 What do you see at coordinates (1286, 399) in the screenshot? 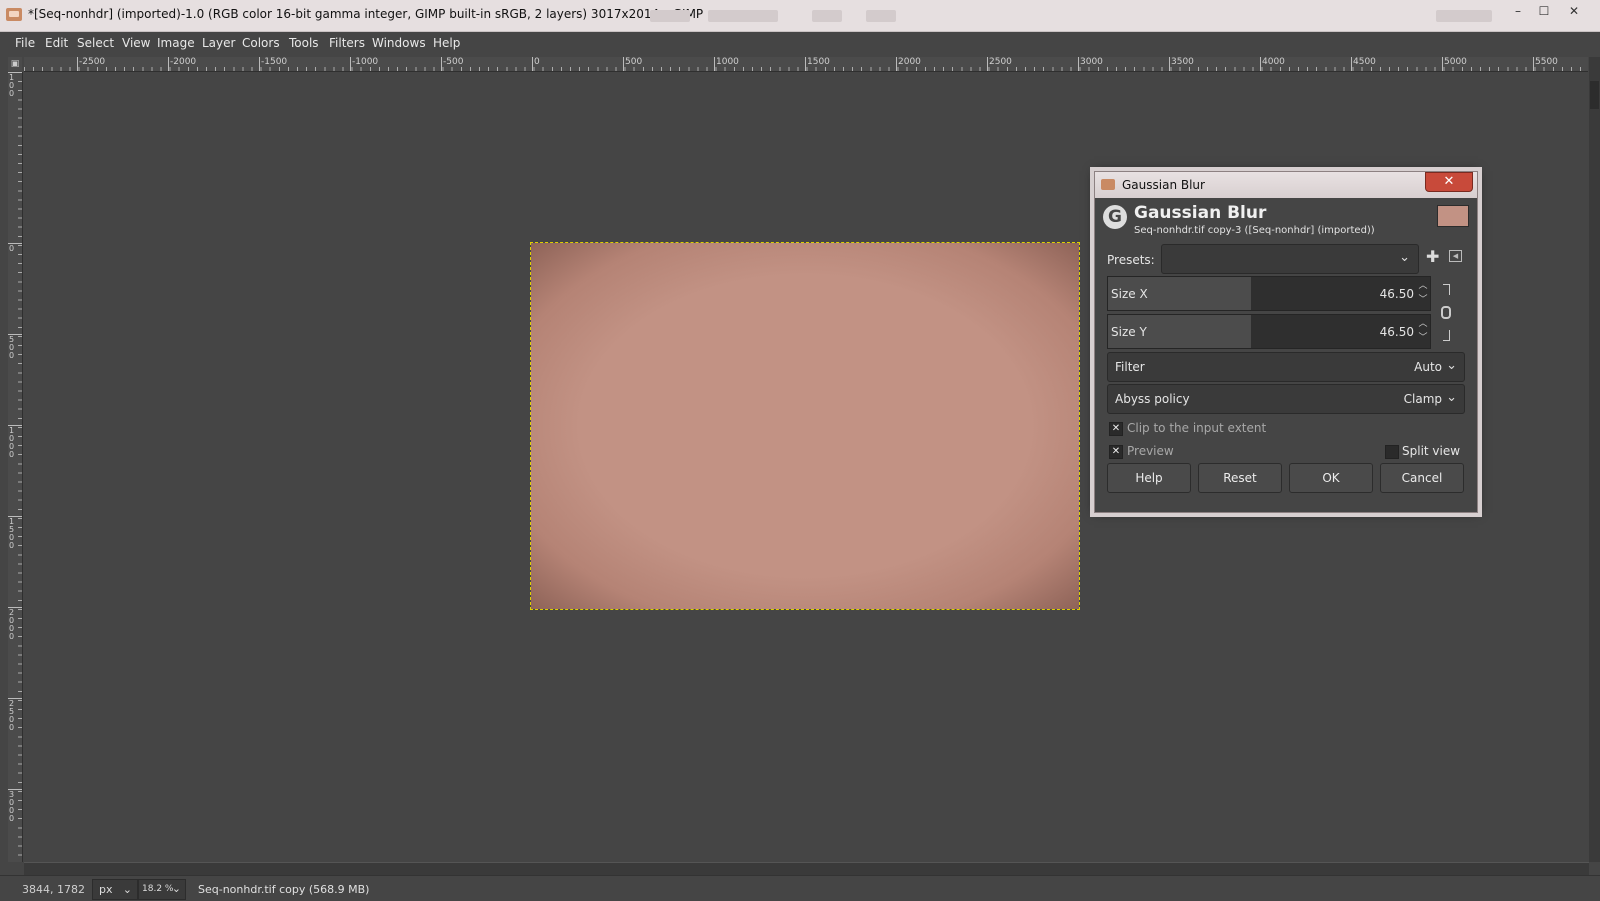
I see `abyss-policy-dropdown: Abyss policy Clamp ⌄` at bounding box center [1286, 399].